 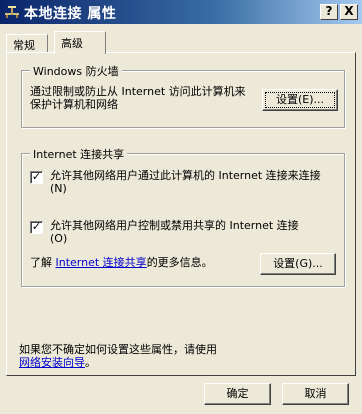 I want to click on footer-hint-text: 如果您不确定如何设置这些属性，请使用, so click(x=118, y=349).